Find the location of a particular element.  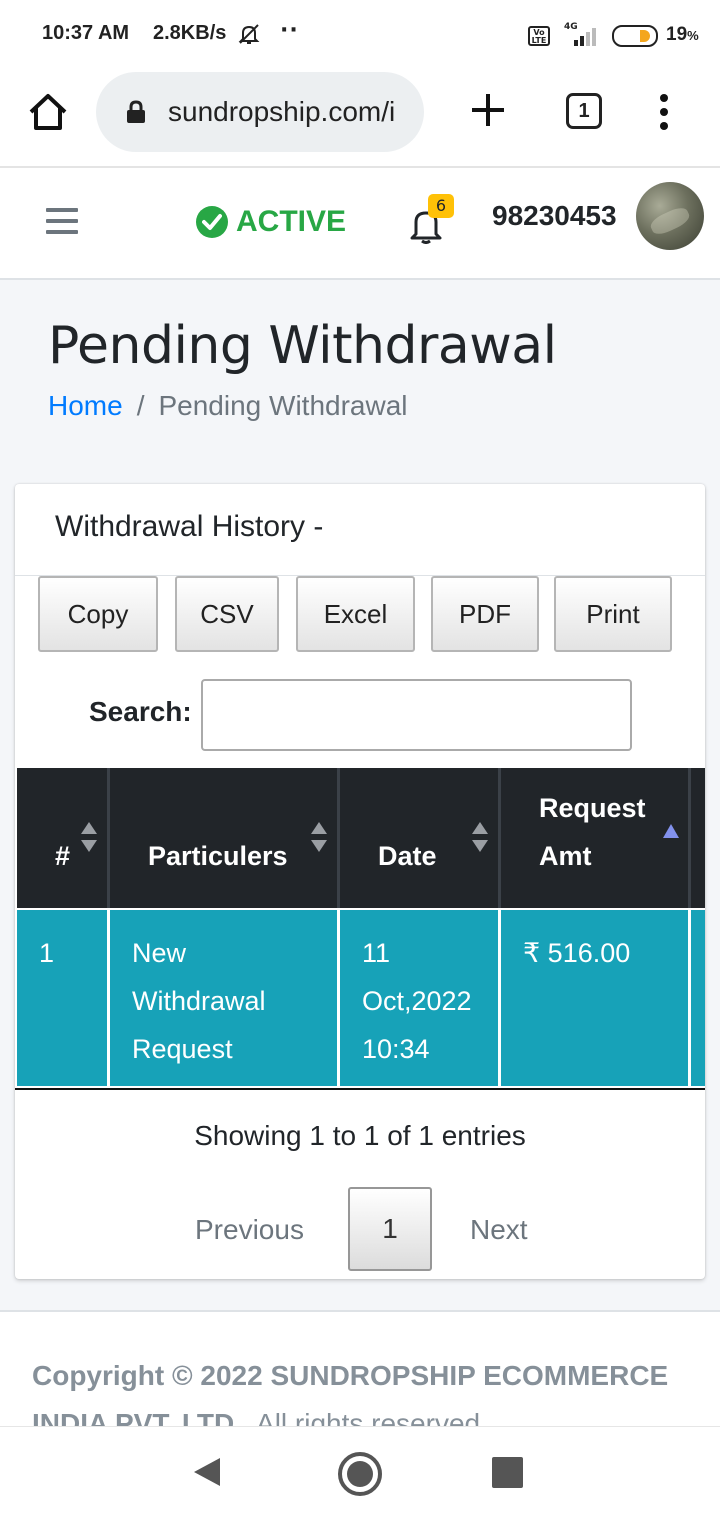

account-status: ACTIVE is located at coordinates (271, 222).